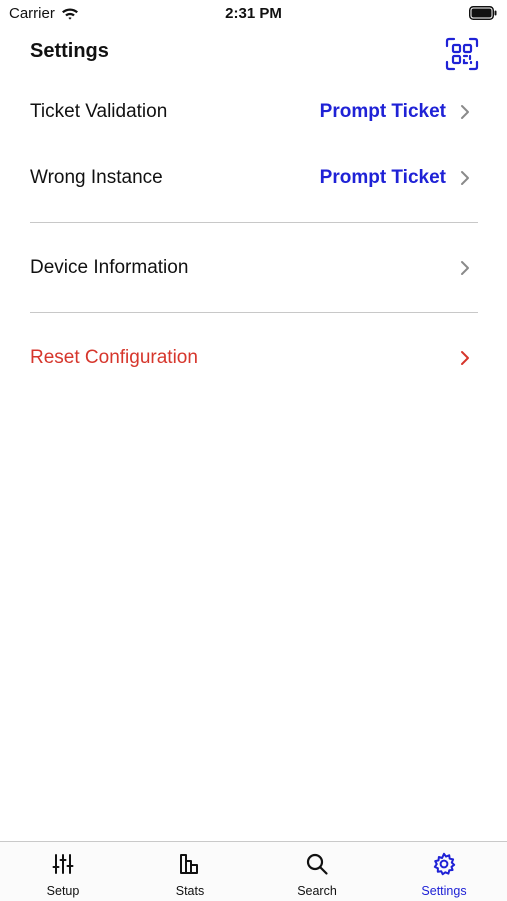 The width and height of the screenshot is (507, 901). I want to click on row-label: Wrong Instance, so click(96, 177).